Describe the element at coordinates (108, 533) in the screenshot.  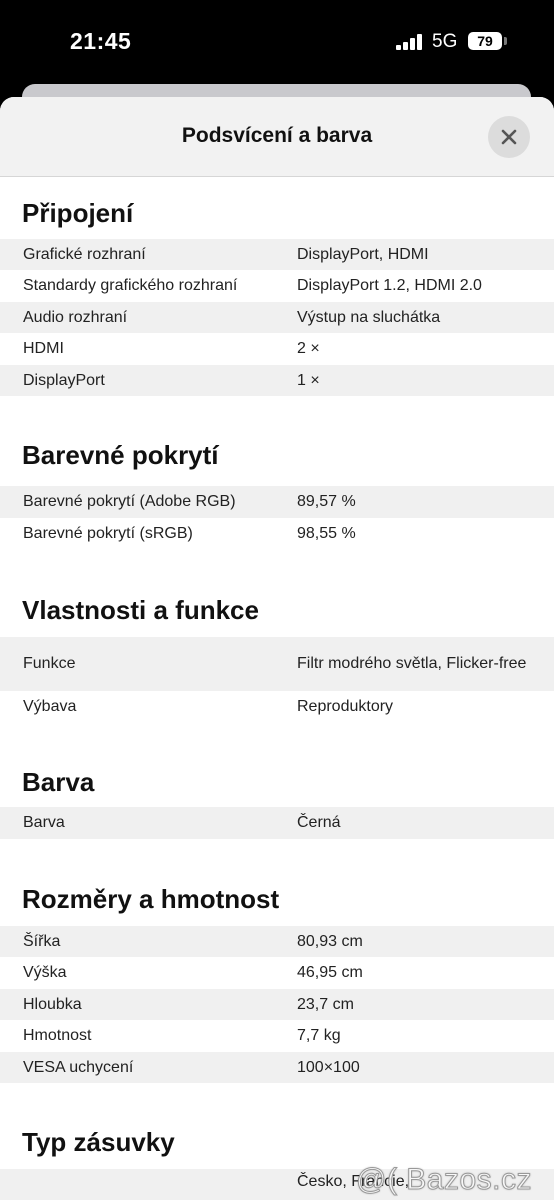
I see `spec-label: Barevné pokrytí (sRGB)` at that location.